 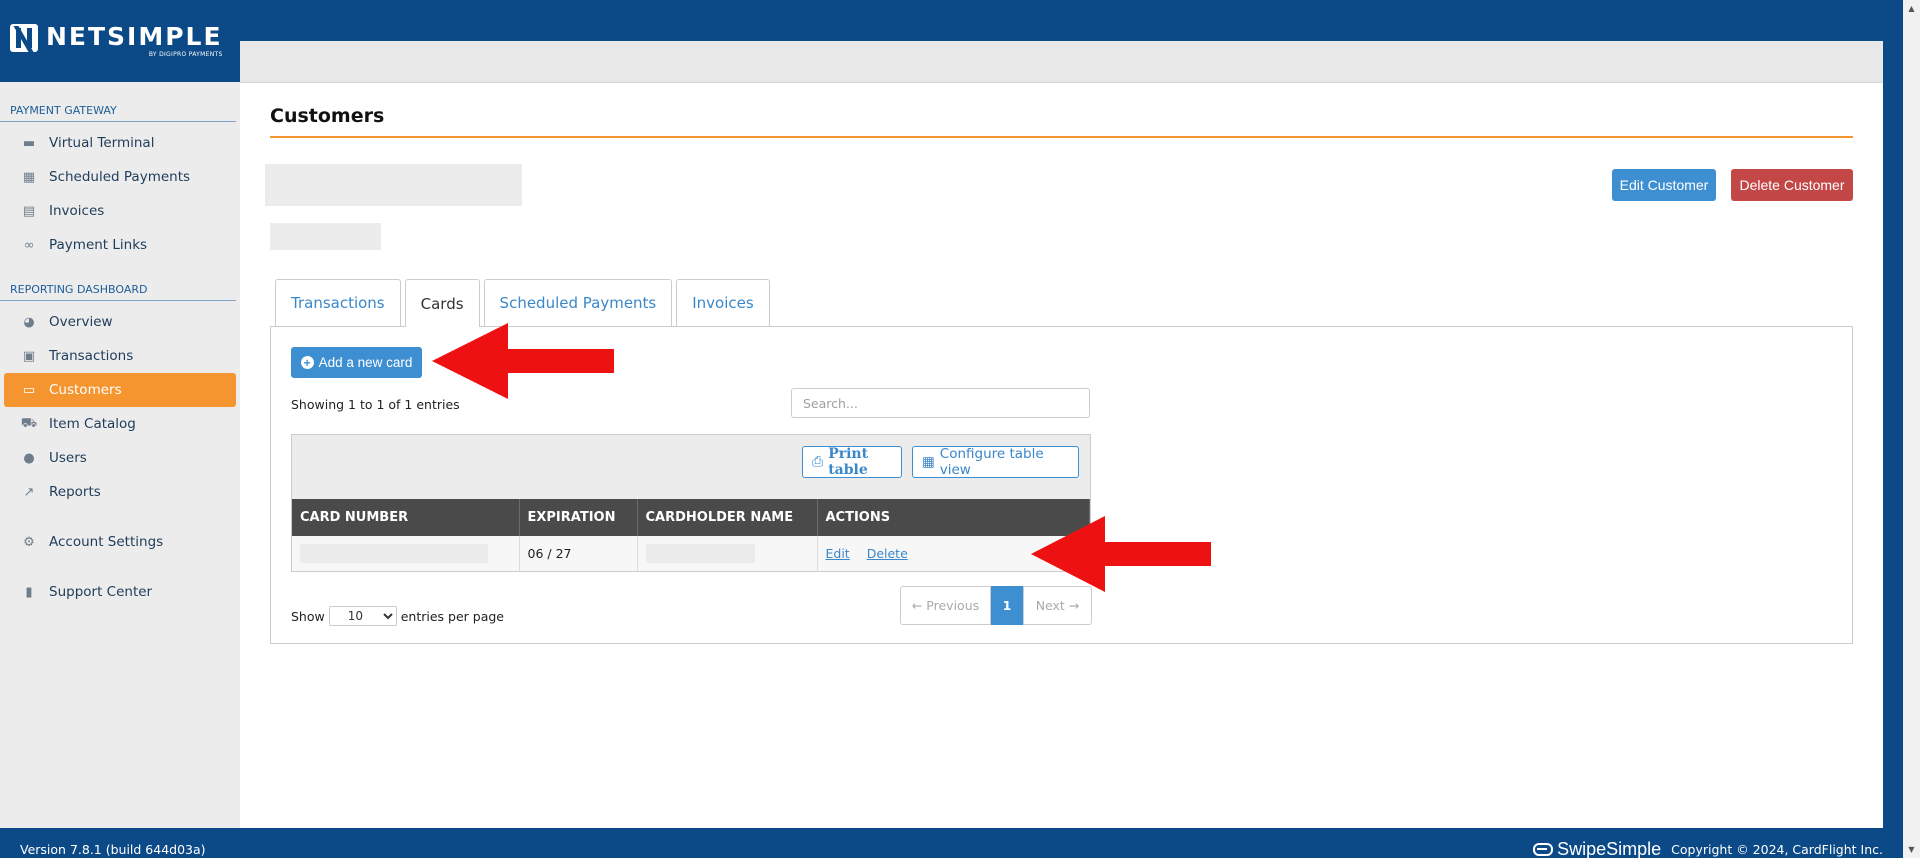 What do you see at coordinates (106, 542) in the screenshot?
I see `sidebar-item-label: Account Settings` at bounding box center [106, 542].